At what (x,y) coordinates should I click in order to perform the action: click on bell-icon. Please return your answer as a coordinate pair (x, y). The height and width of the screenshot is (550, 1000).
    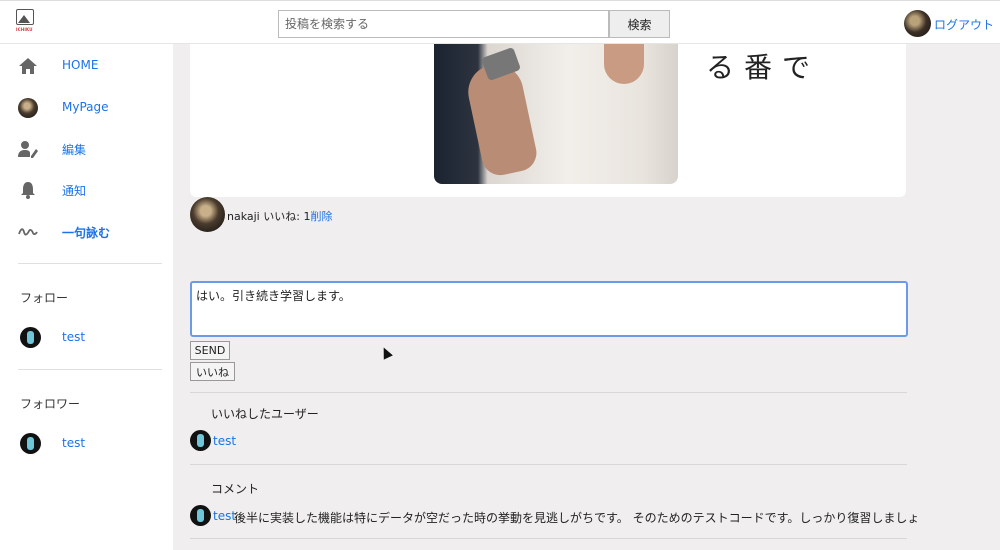
    Looking at the image, I should click on (28, 190).